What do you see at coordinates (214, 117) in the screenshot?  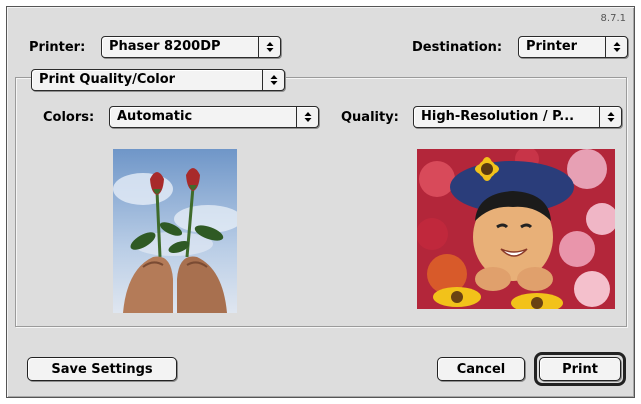 I see `colors-popup: Automatic` at bounding box center [214, 117].